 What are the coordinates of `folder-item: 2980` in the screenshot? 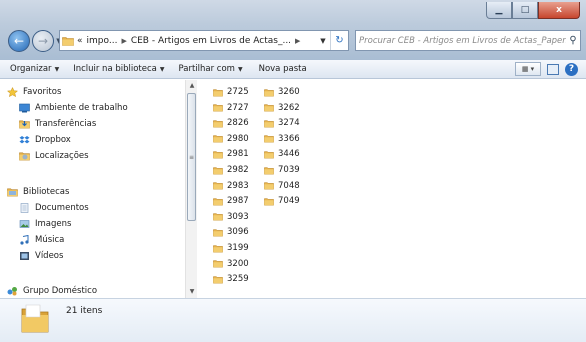 It's located at (231, 139).